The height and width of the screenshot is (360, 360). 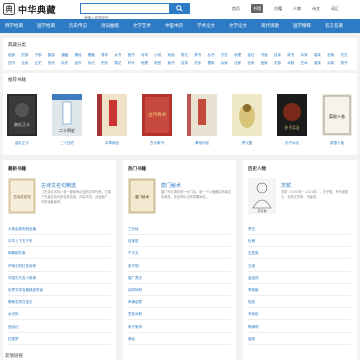 What do you see at coordinates (29, 9) in the screenshot?
I see `site-logo: 典 中华典藏` at bounding box center [29, 9].